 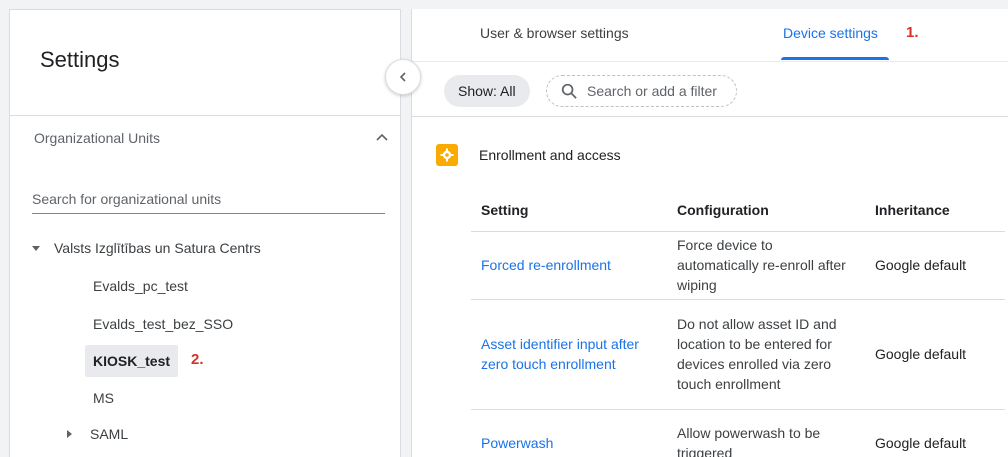 What do you see at coordinates (569, 91) in the screenshot?
I see `search-icon` at bounding box center [569, 91].